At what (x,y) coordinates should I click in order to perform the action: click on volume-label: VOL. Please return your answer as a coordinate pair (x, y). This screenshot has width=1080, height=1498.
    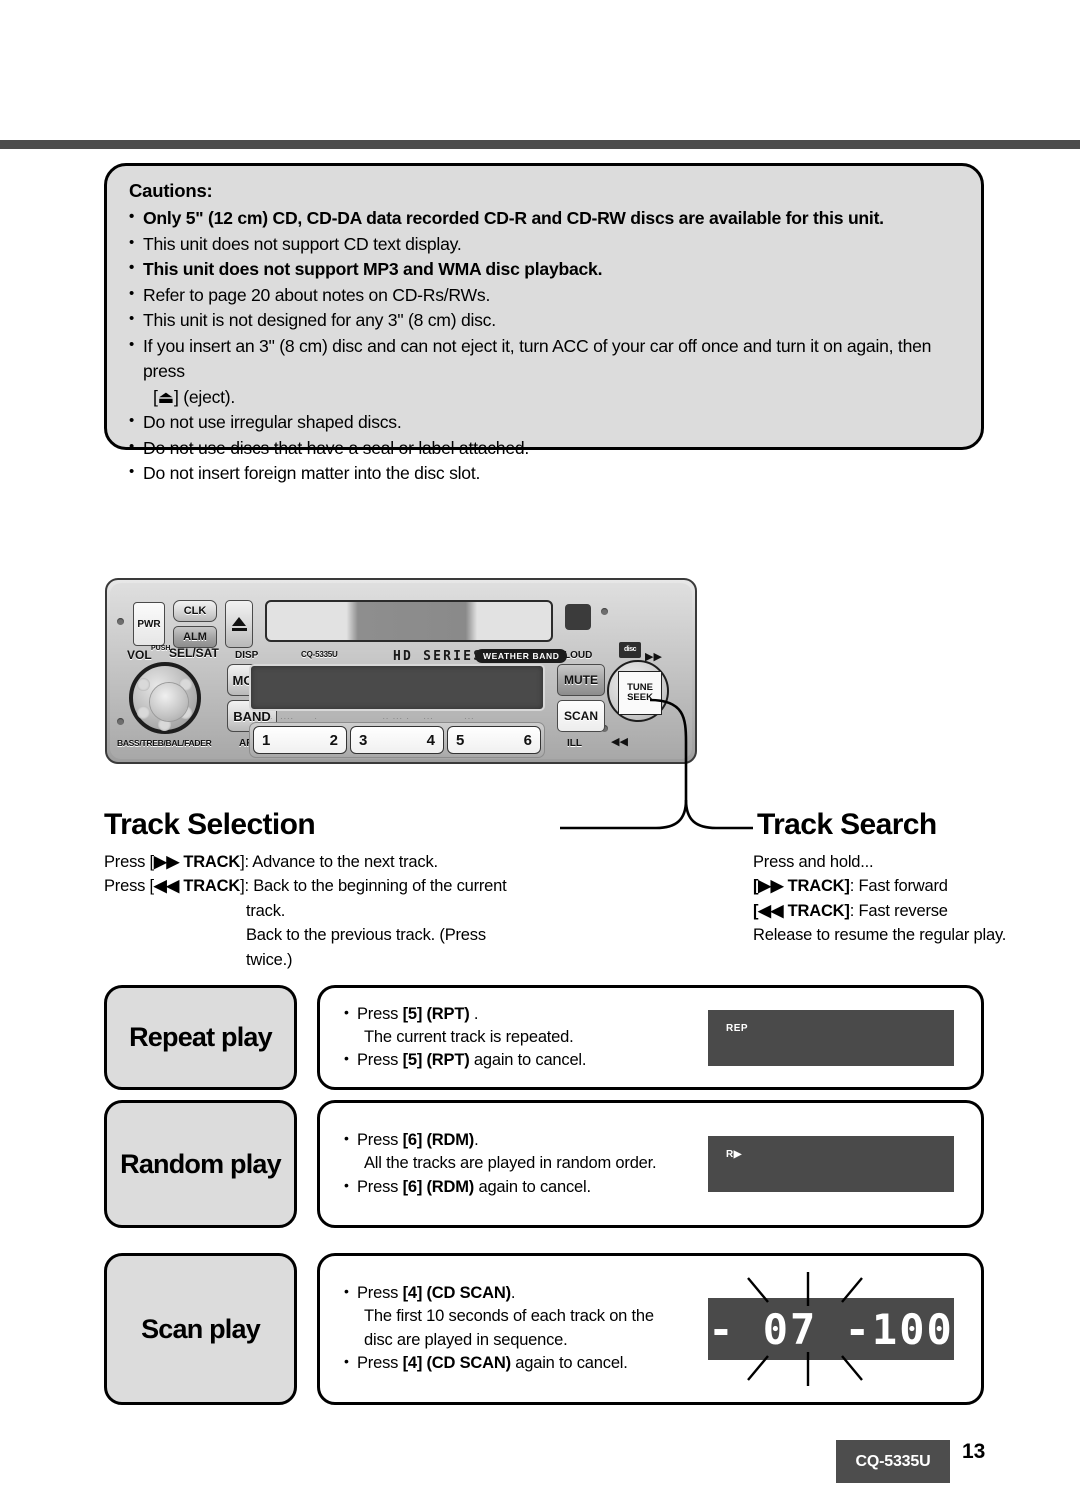
    Looking at the image, I should click on (139, 655).